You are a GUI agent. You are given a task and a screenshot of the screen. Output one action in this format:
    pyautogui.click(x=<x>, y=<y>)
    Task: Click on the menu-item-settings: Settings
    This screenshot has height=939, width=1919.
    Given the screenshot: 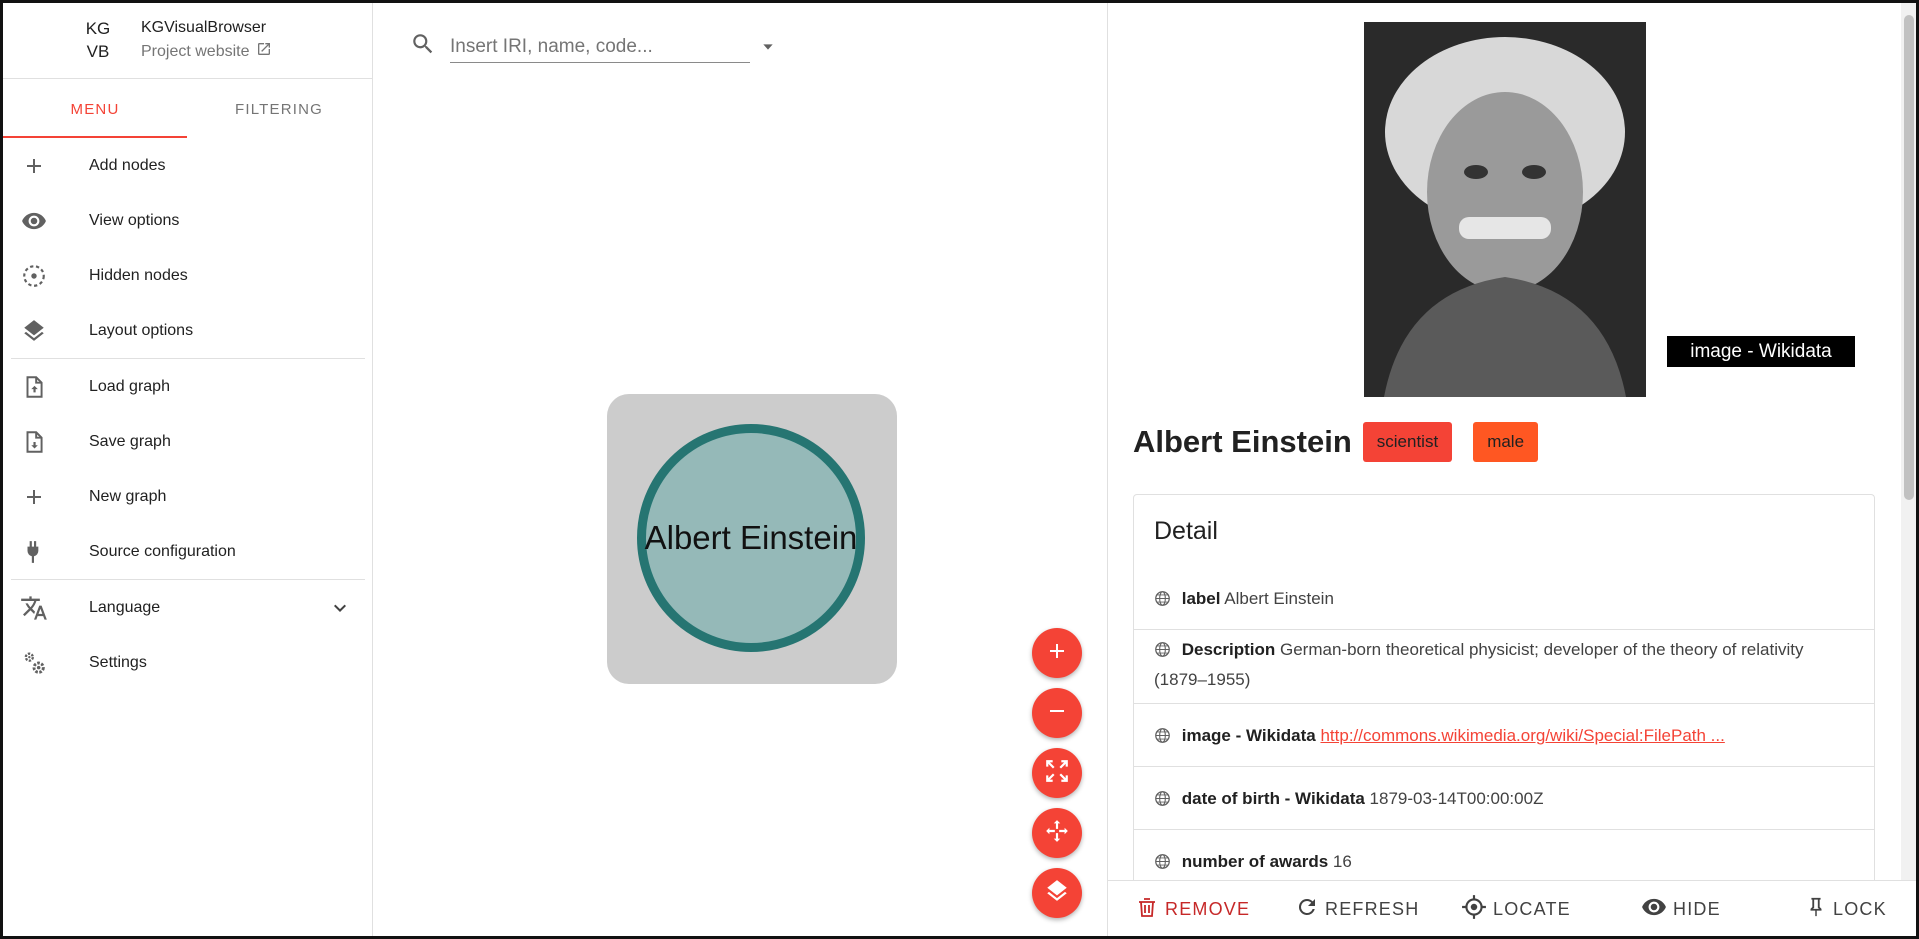 What is the action you would take?
    pyautogui.click(x=188, y=662)
    